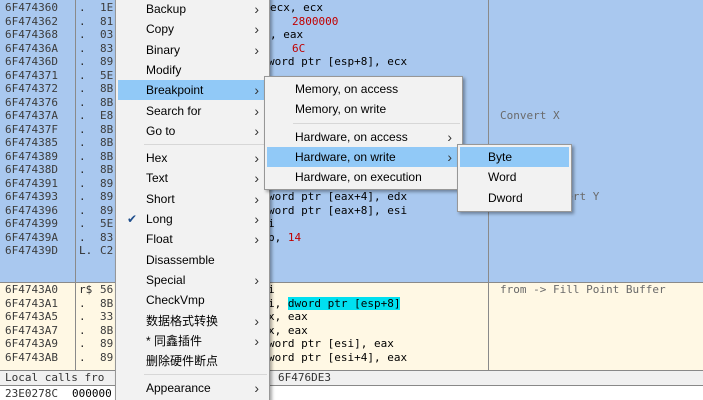  Describe the element at coordinates (182, 361) in the screenshot. I see `menu-item-label: 删除硬件断点` at that location.